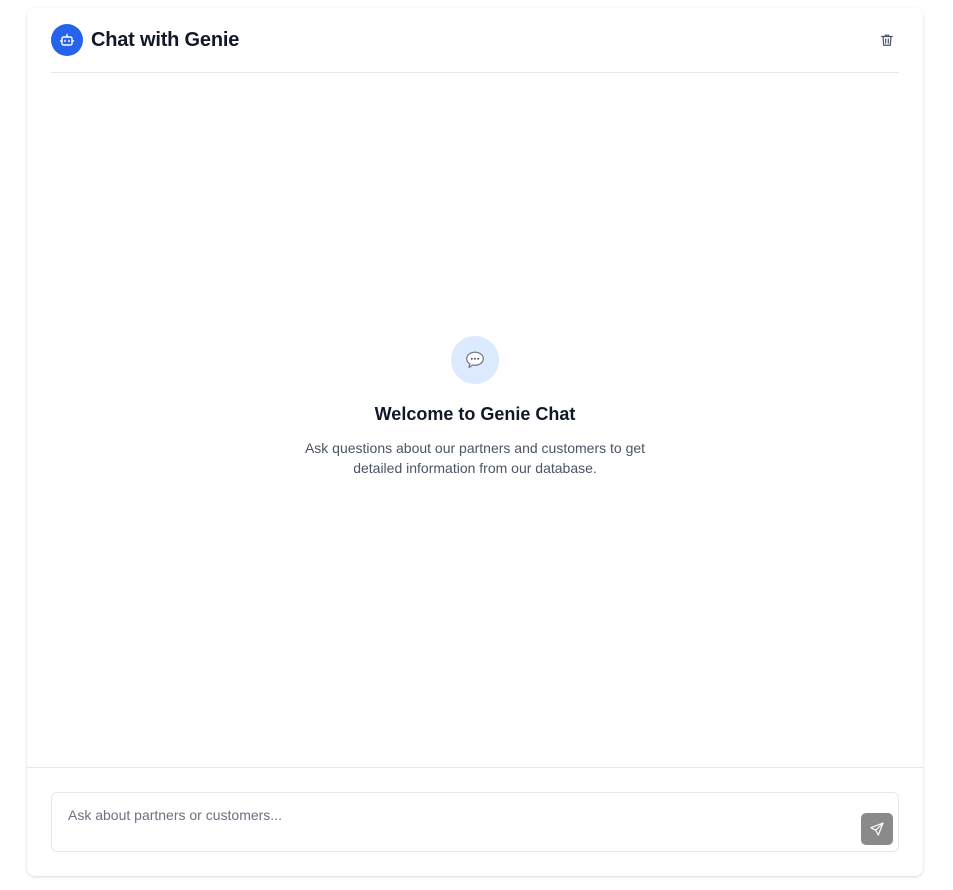  I want to click on chat-header: Chat with Genie, so click(475, 40).